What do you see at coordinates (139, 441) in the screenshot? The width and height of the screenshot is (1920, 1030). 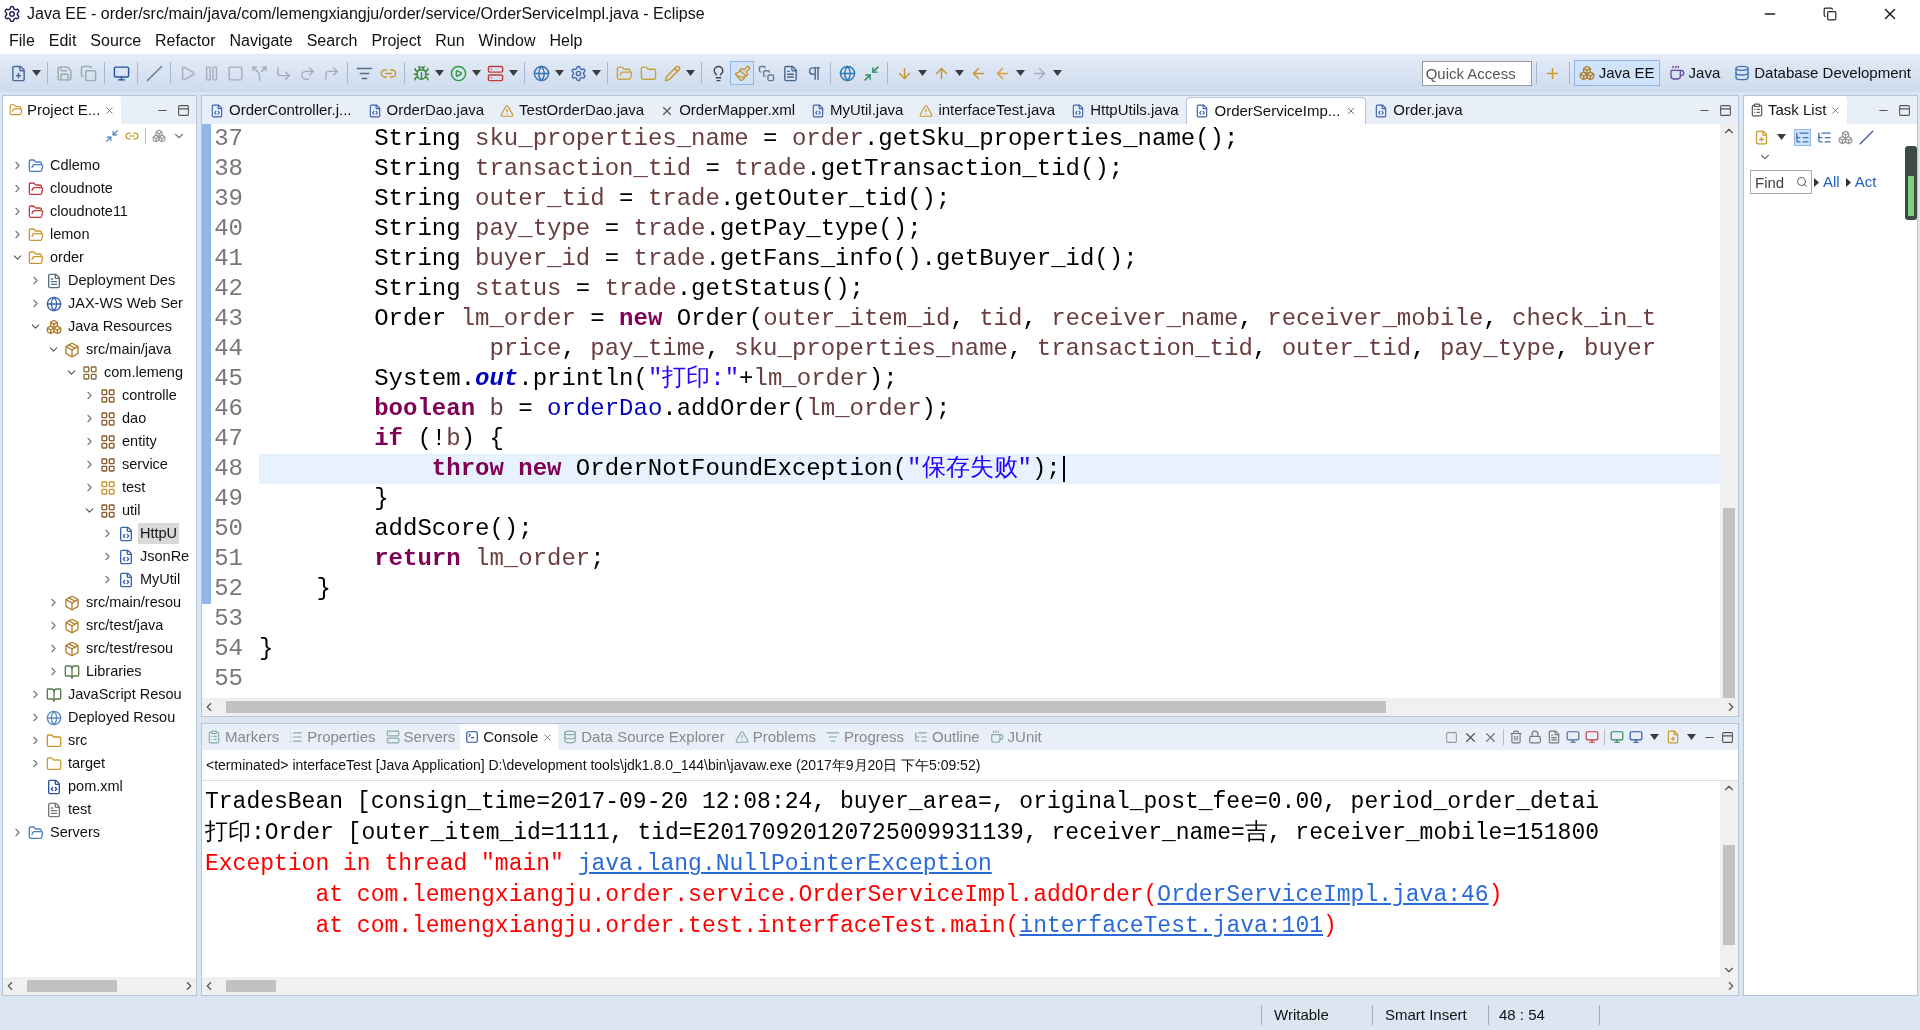 I see `tree-item: entity` at bounding box center [139, 441].